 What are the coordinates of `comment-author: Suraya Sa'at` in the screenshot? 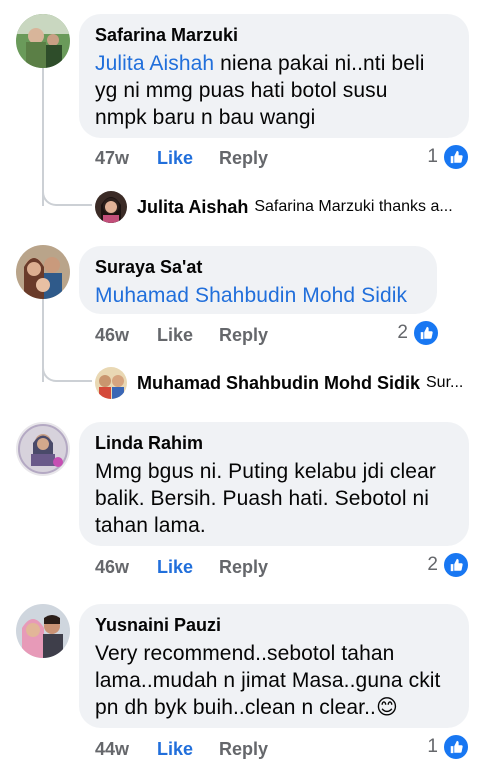 It's located at (258, 267).